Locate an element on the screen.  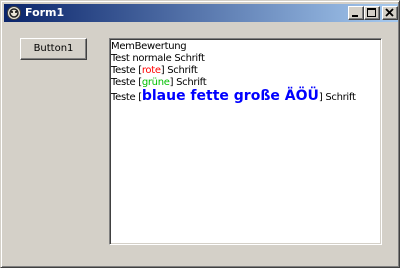
close-icon is located at coordinates (389, 12).